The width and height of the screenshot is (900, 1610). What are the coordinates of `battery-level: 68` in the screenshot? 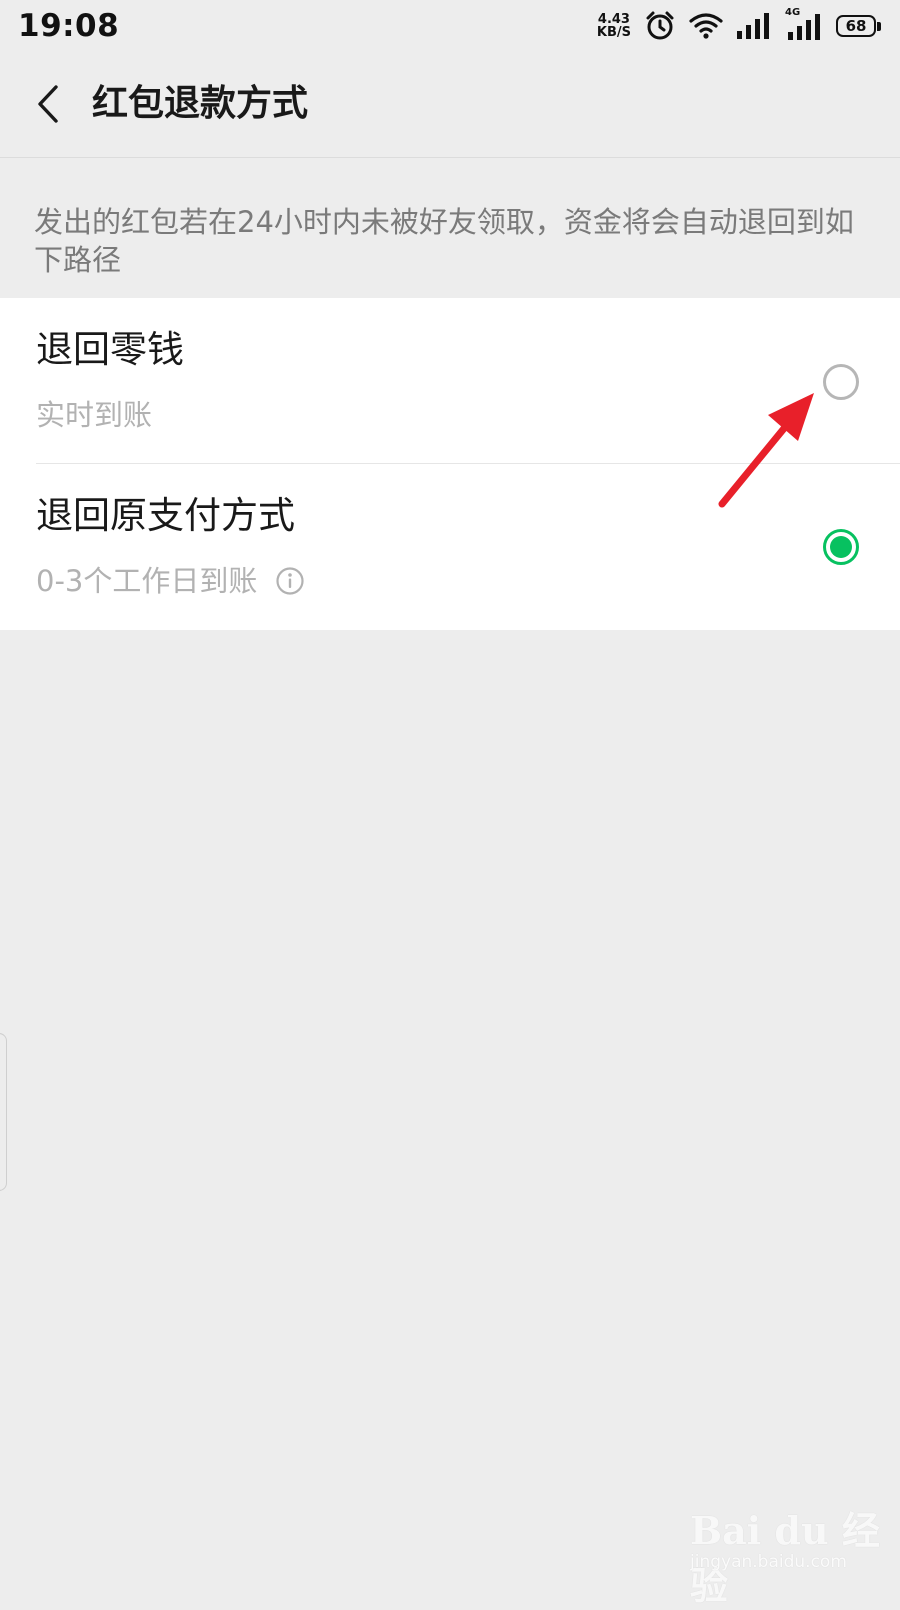 It's located at (856, 26).